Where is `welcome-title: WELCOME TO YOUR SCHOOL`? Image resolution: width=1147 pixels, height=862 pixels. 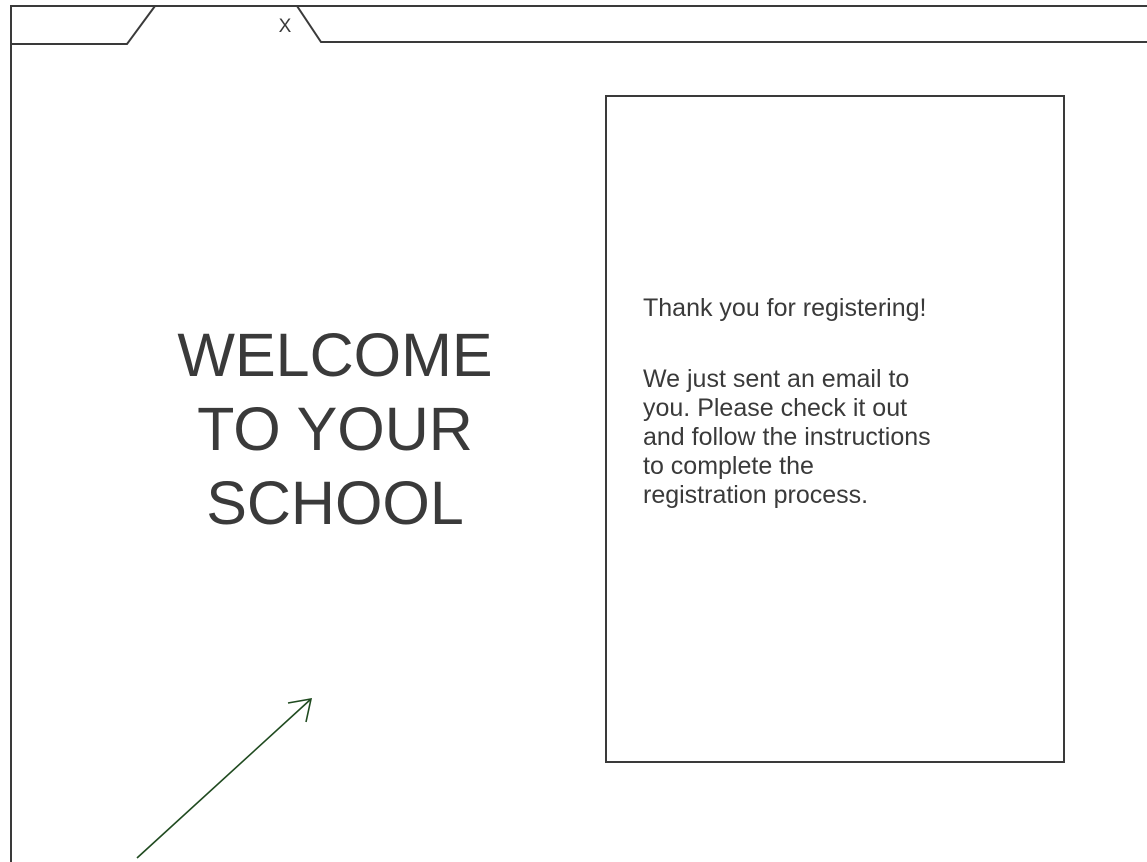 welcome-title: WELCOME TO YOUR SCHOOL is located at coordinates (335, 429).